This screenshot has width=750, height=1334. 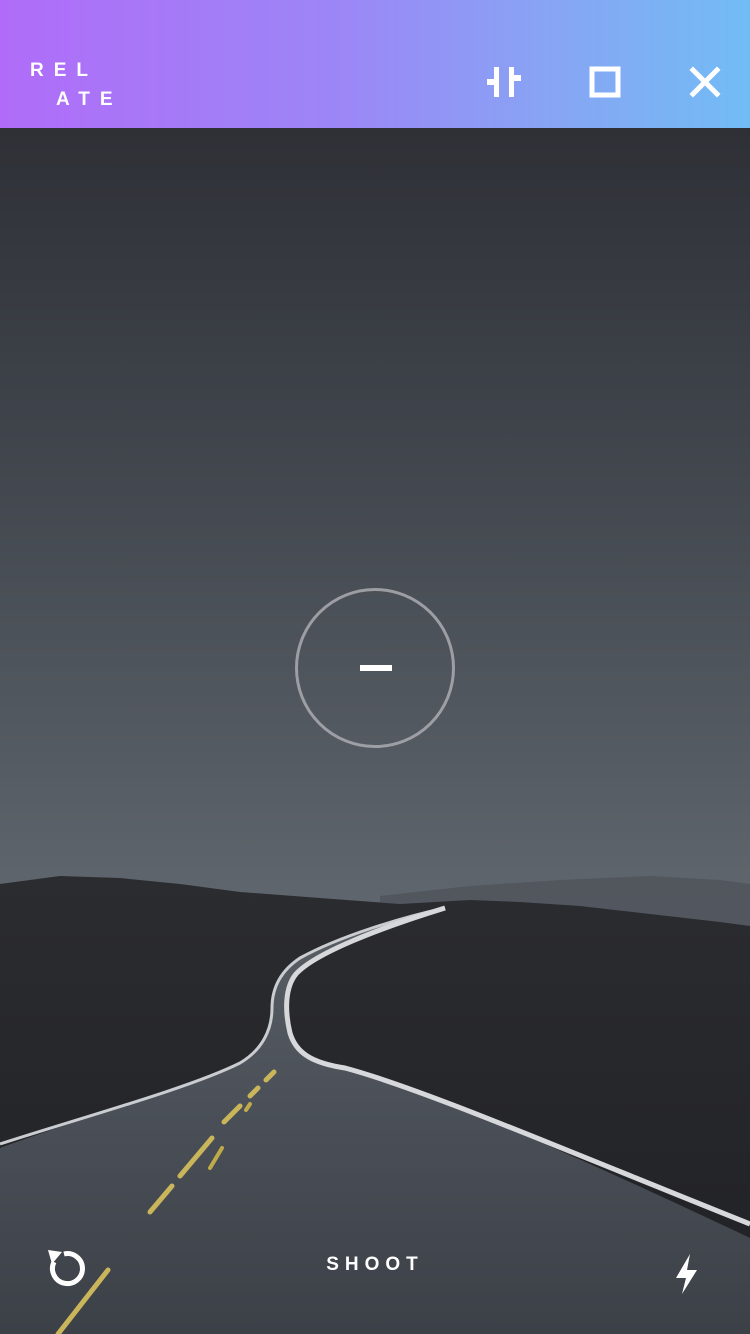 I want to click on rotate-icon, so click(x=66, y=1268).